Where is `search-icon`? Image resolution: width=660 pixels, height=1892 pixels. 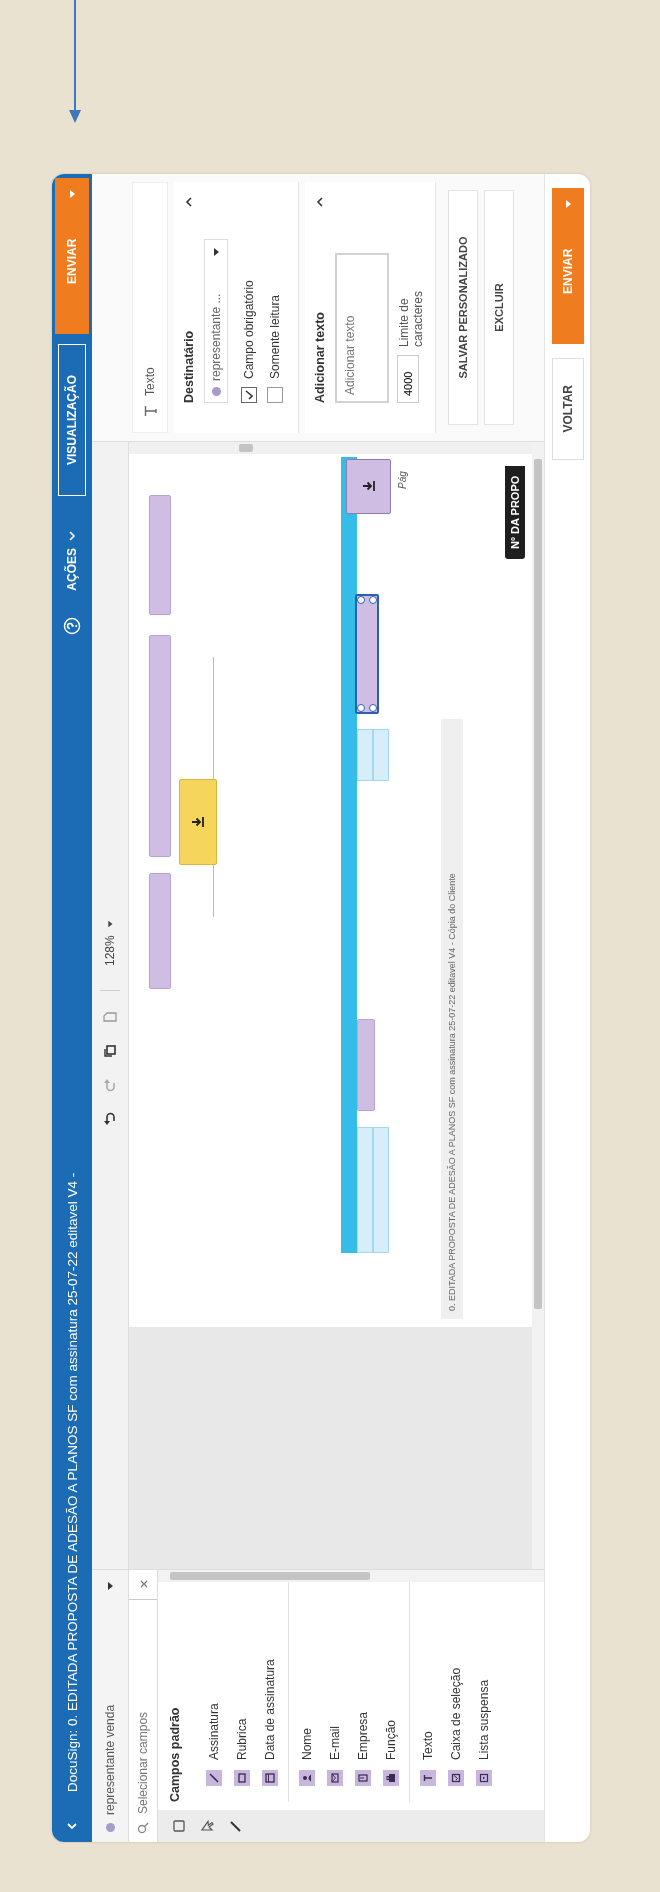 search-icon is located at coordinates (143, 1828).